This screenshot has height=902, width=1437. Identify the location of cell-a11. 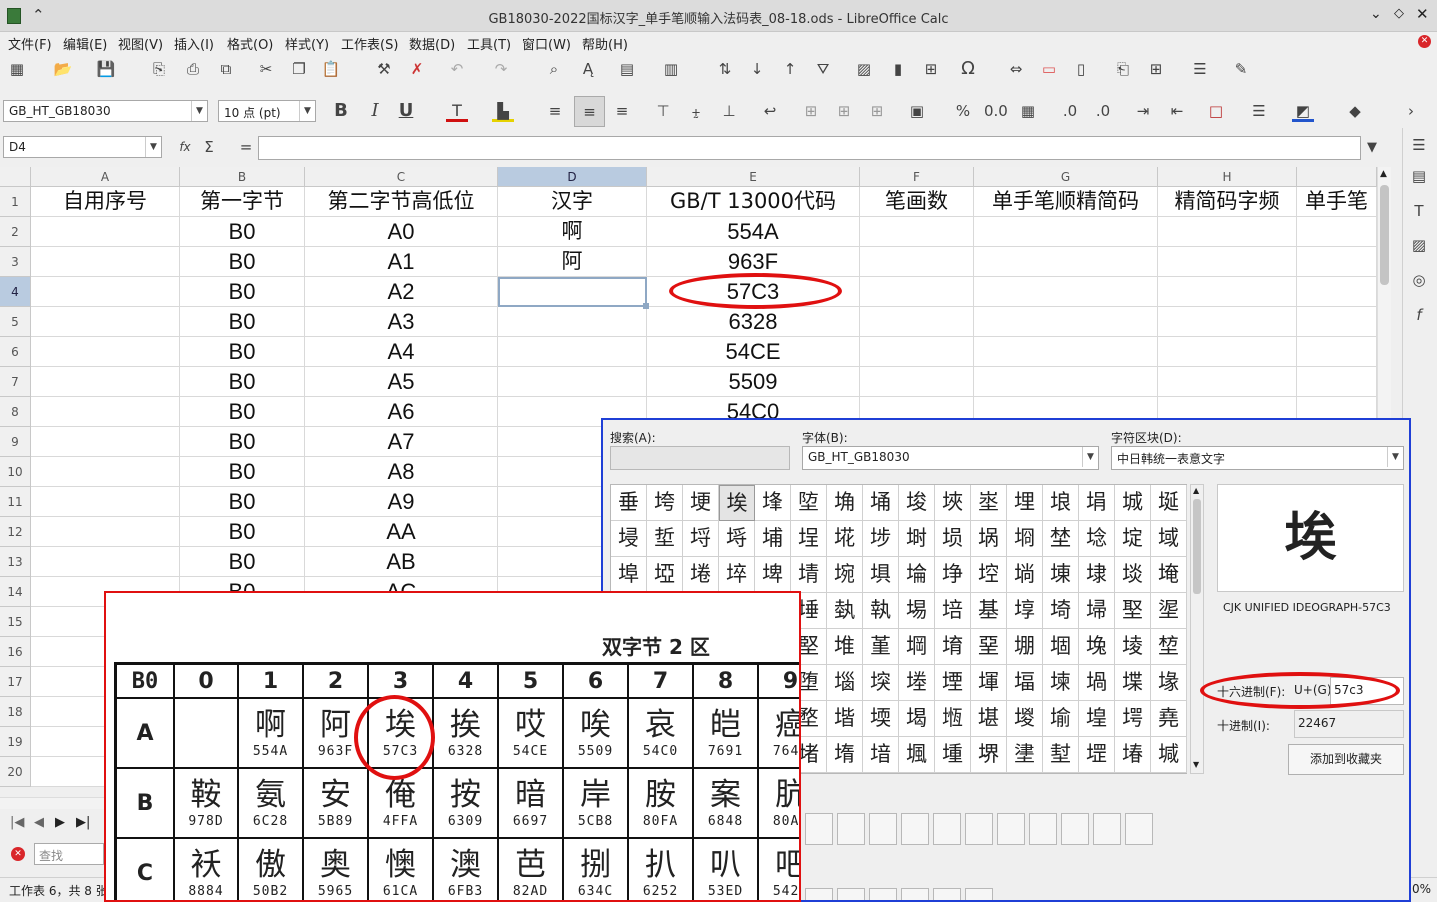
(105, 502).